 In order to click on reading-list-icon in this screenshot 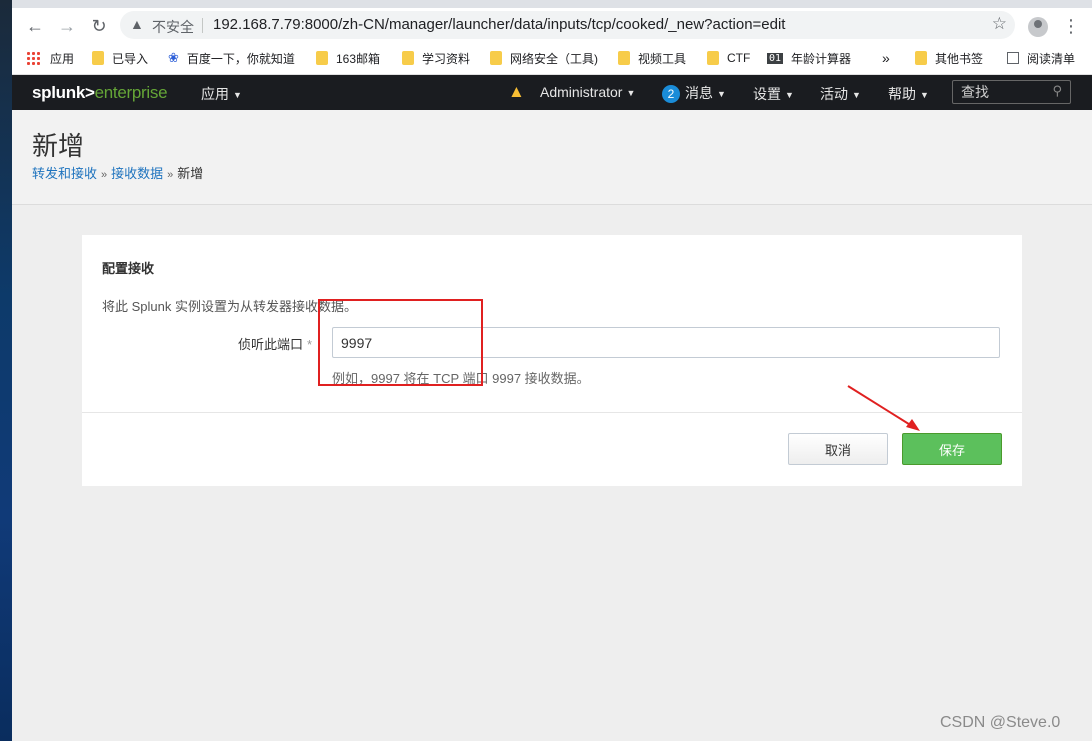, I will do `click(1013, 58)`.